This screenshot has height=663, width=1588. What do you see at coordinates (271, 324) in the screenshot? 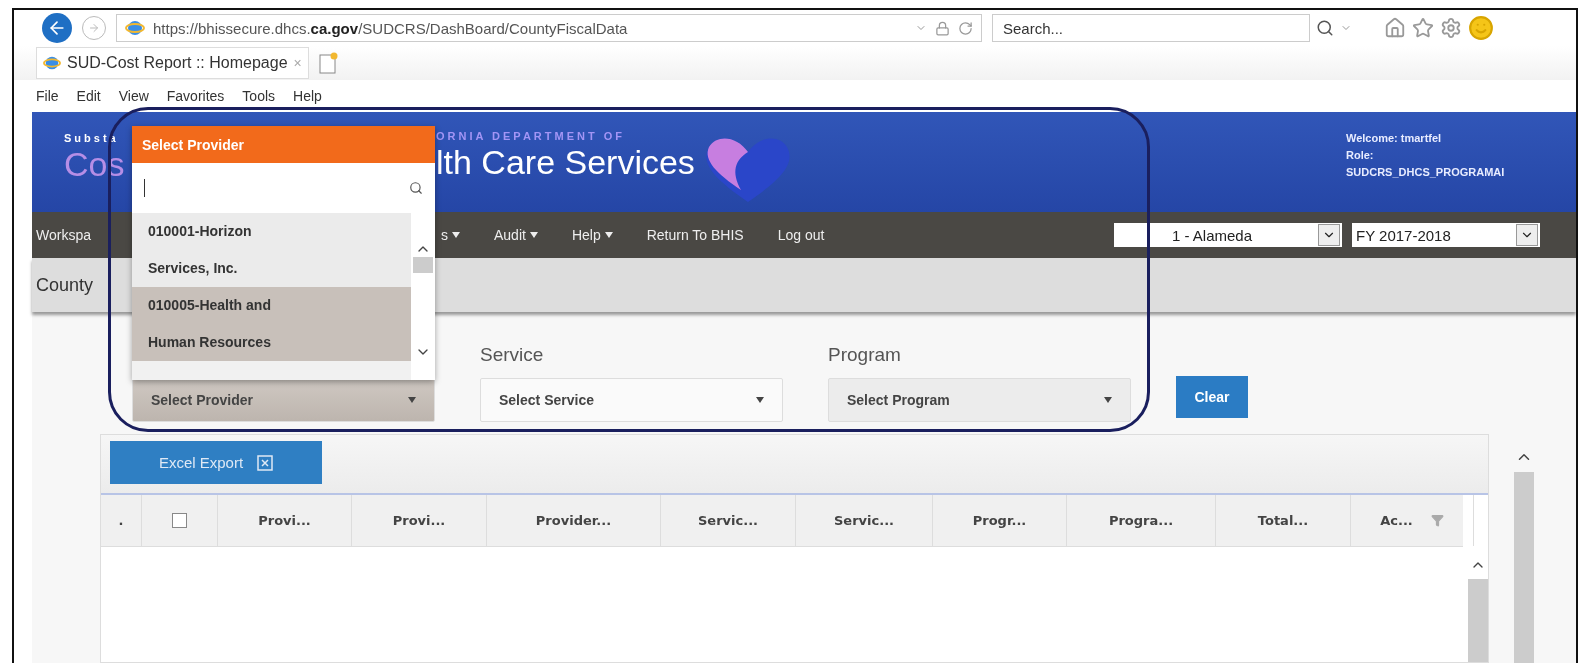
I see `dropdown-option: 010005-Health and Human Resources` at bounding box center [271, 324].